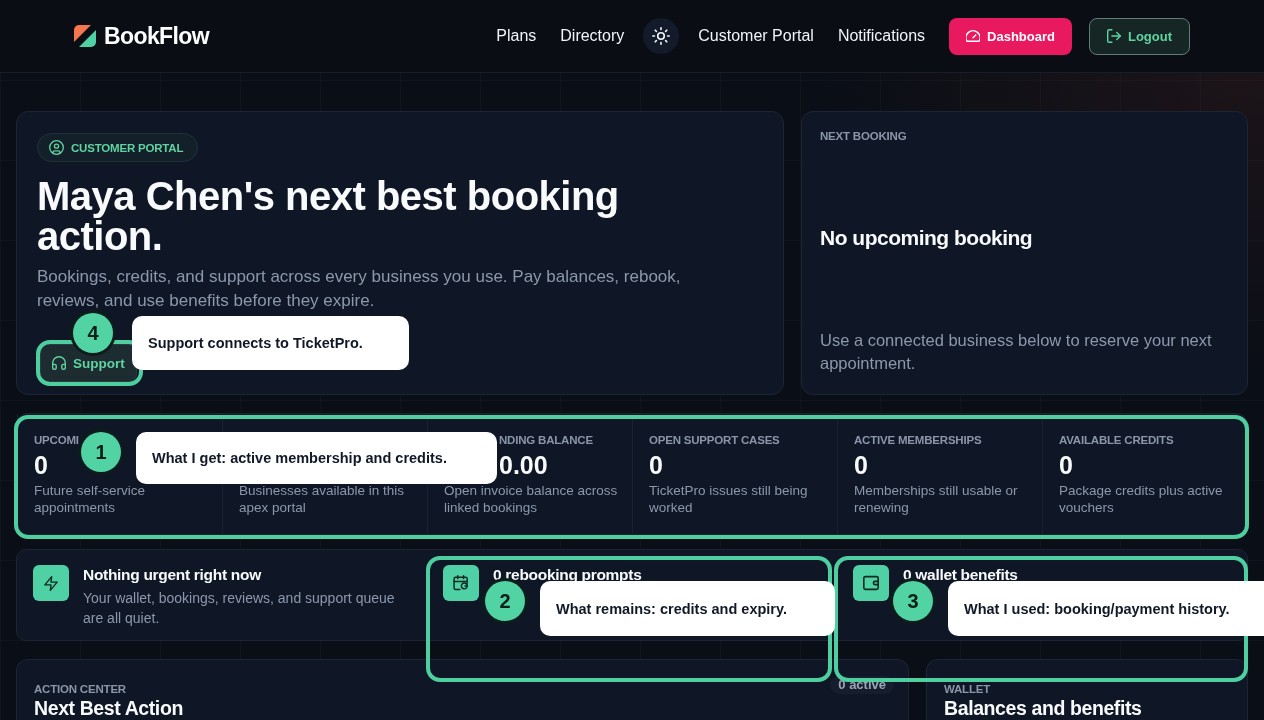 The height and width of the screenshot is (720, 1264). What do you see at coordinates (687, 608) in the screenshot?
I see `annotation-callout: What remains: credits and expiry.` at bounding box center [687, 608].